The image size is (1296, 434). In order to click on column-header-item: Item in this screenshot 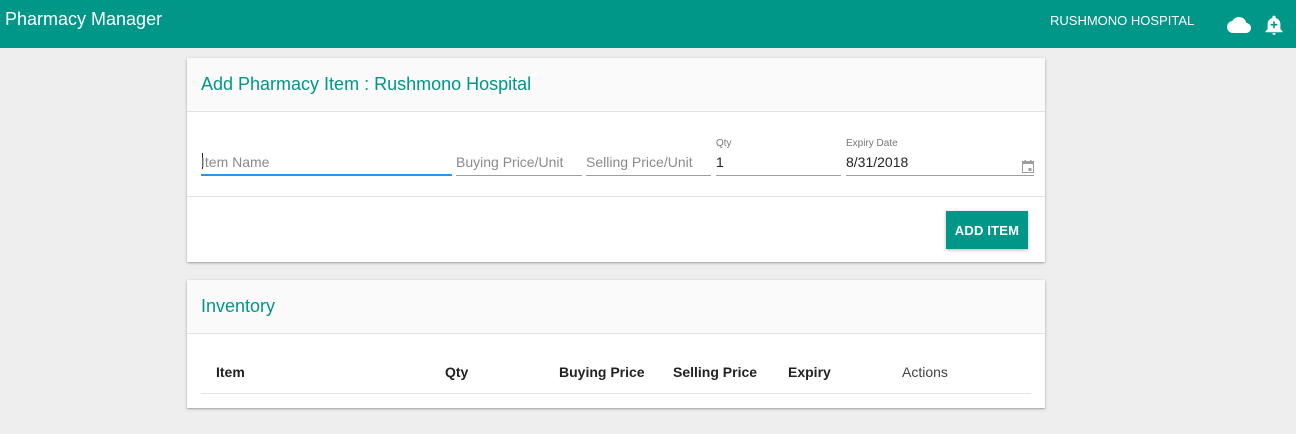, I will do `click(230, 372)`.